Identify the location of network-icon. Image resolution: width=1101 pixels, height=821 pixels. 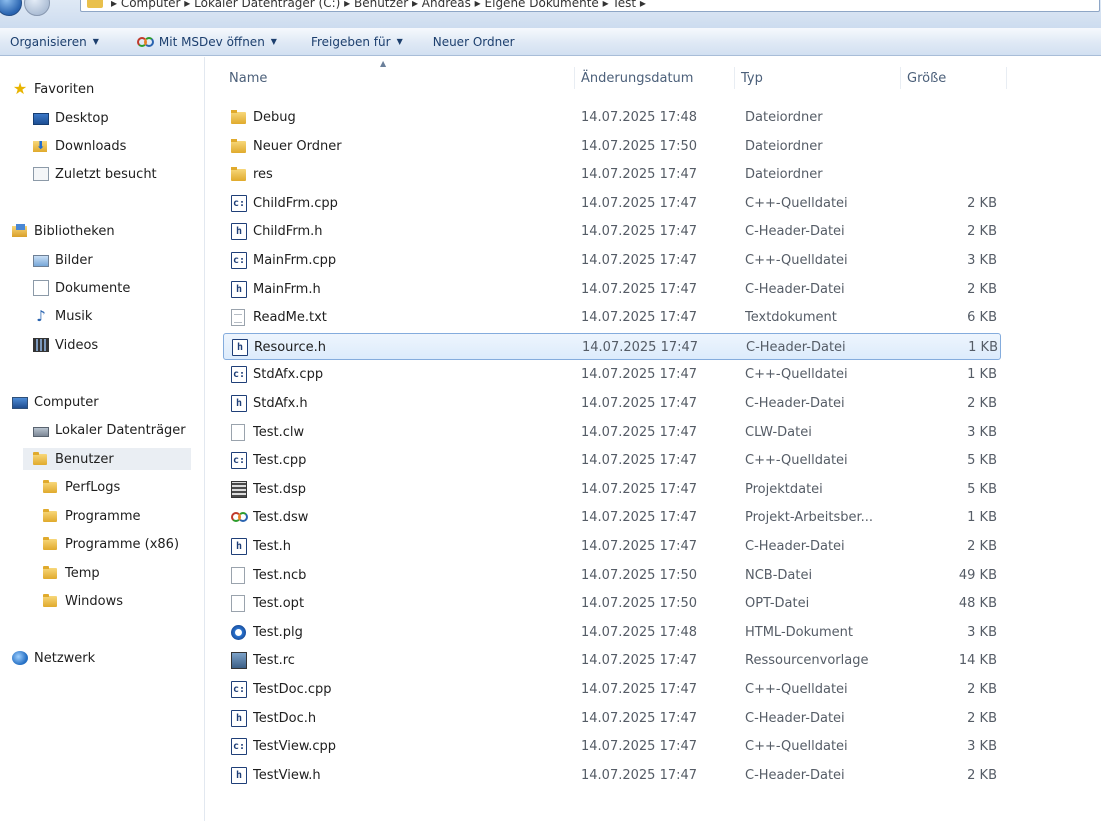
(20, 658).